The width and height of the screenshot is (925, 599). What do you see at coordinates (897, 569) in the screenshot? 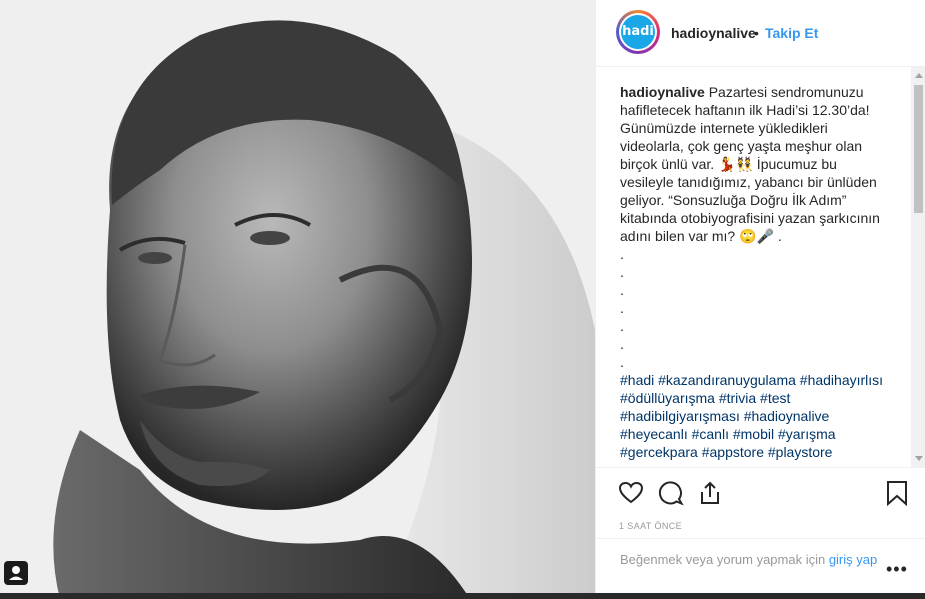
I see `more-options-icon: •••` at bounding box center [897, 569].